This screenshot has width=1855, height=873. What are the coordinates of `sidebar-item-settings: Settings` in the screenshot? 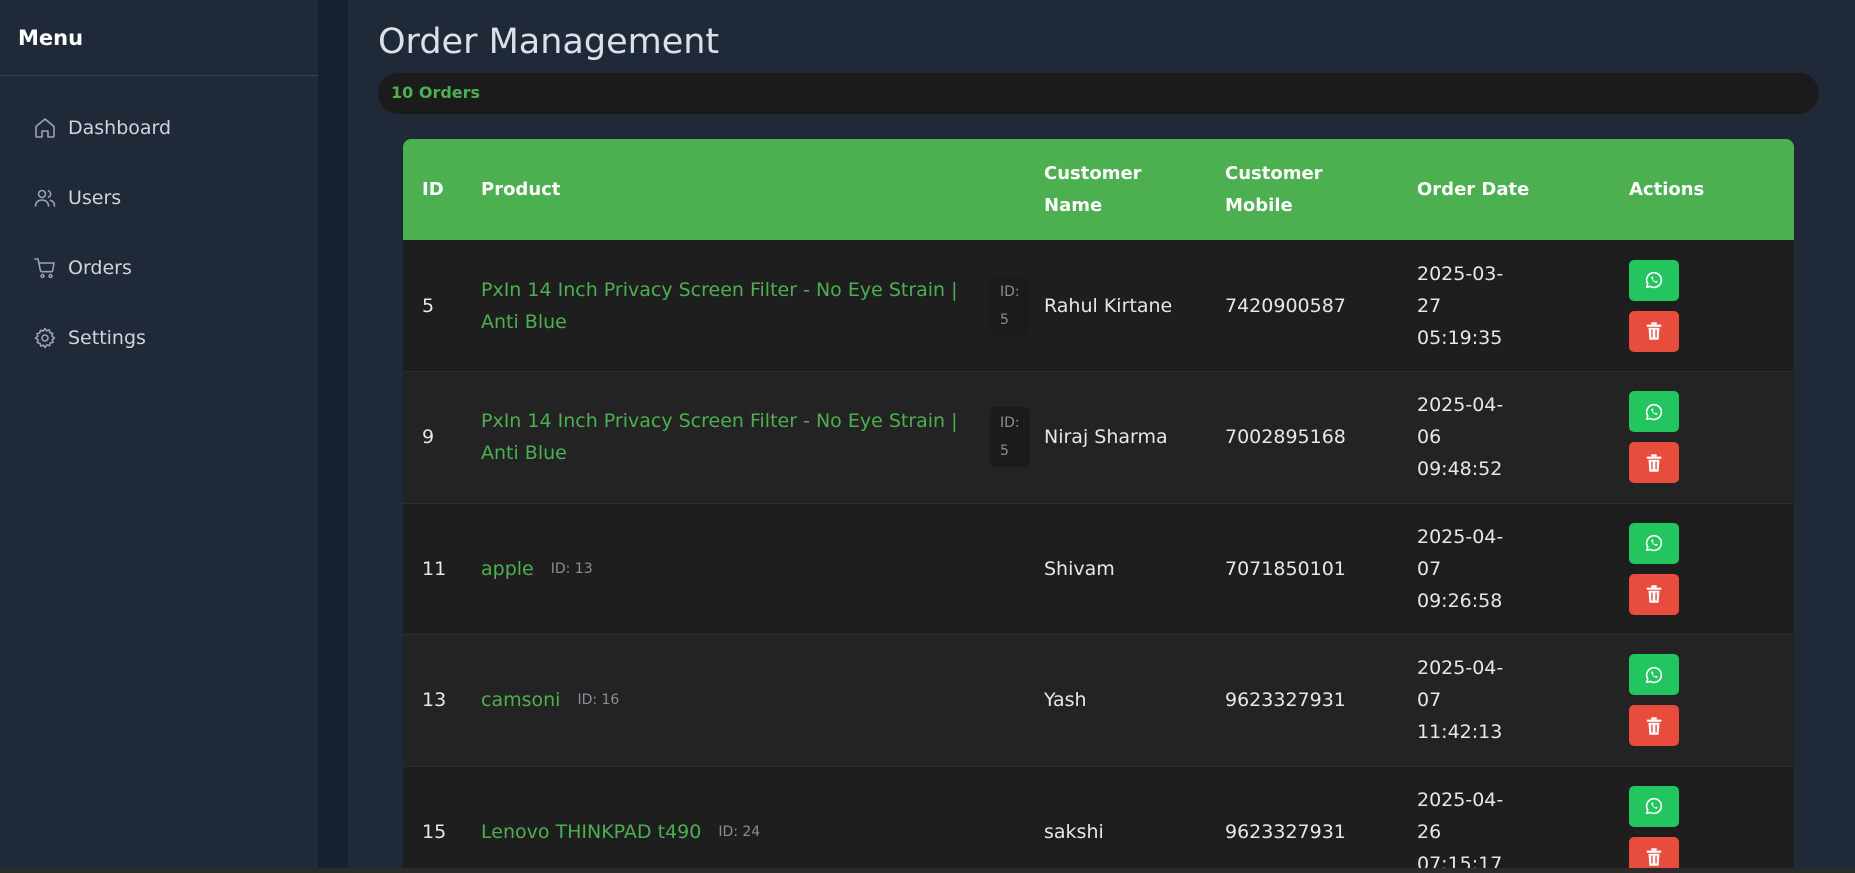 It's located at (159, 338).